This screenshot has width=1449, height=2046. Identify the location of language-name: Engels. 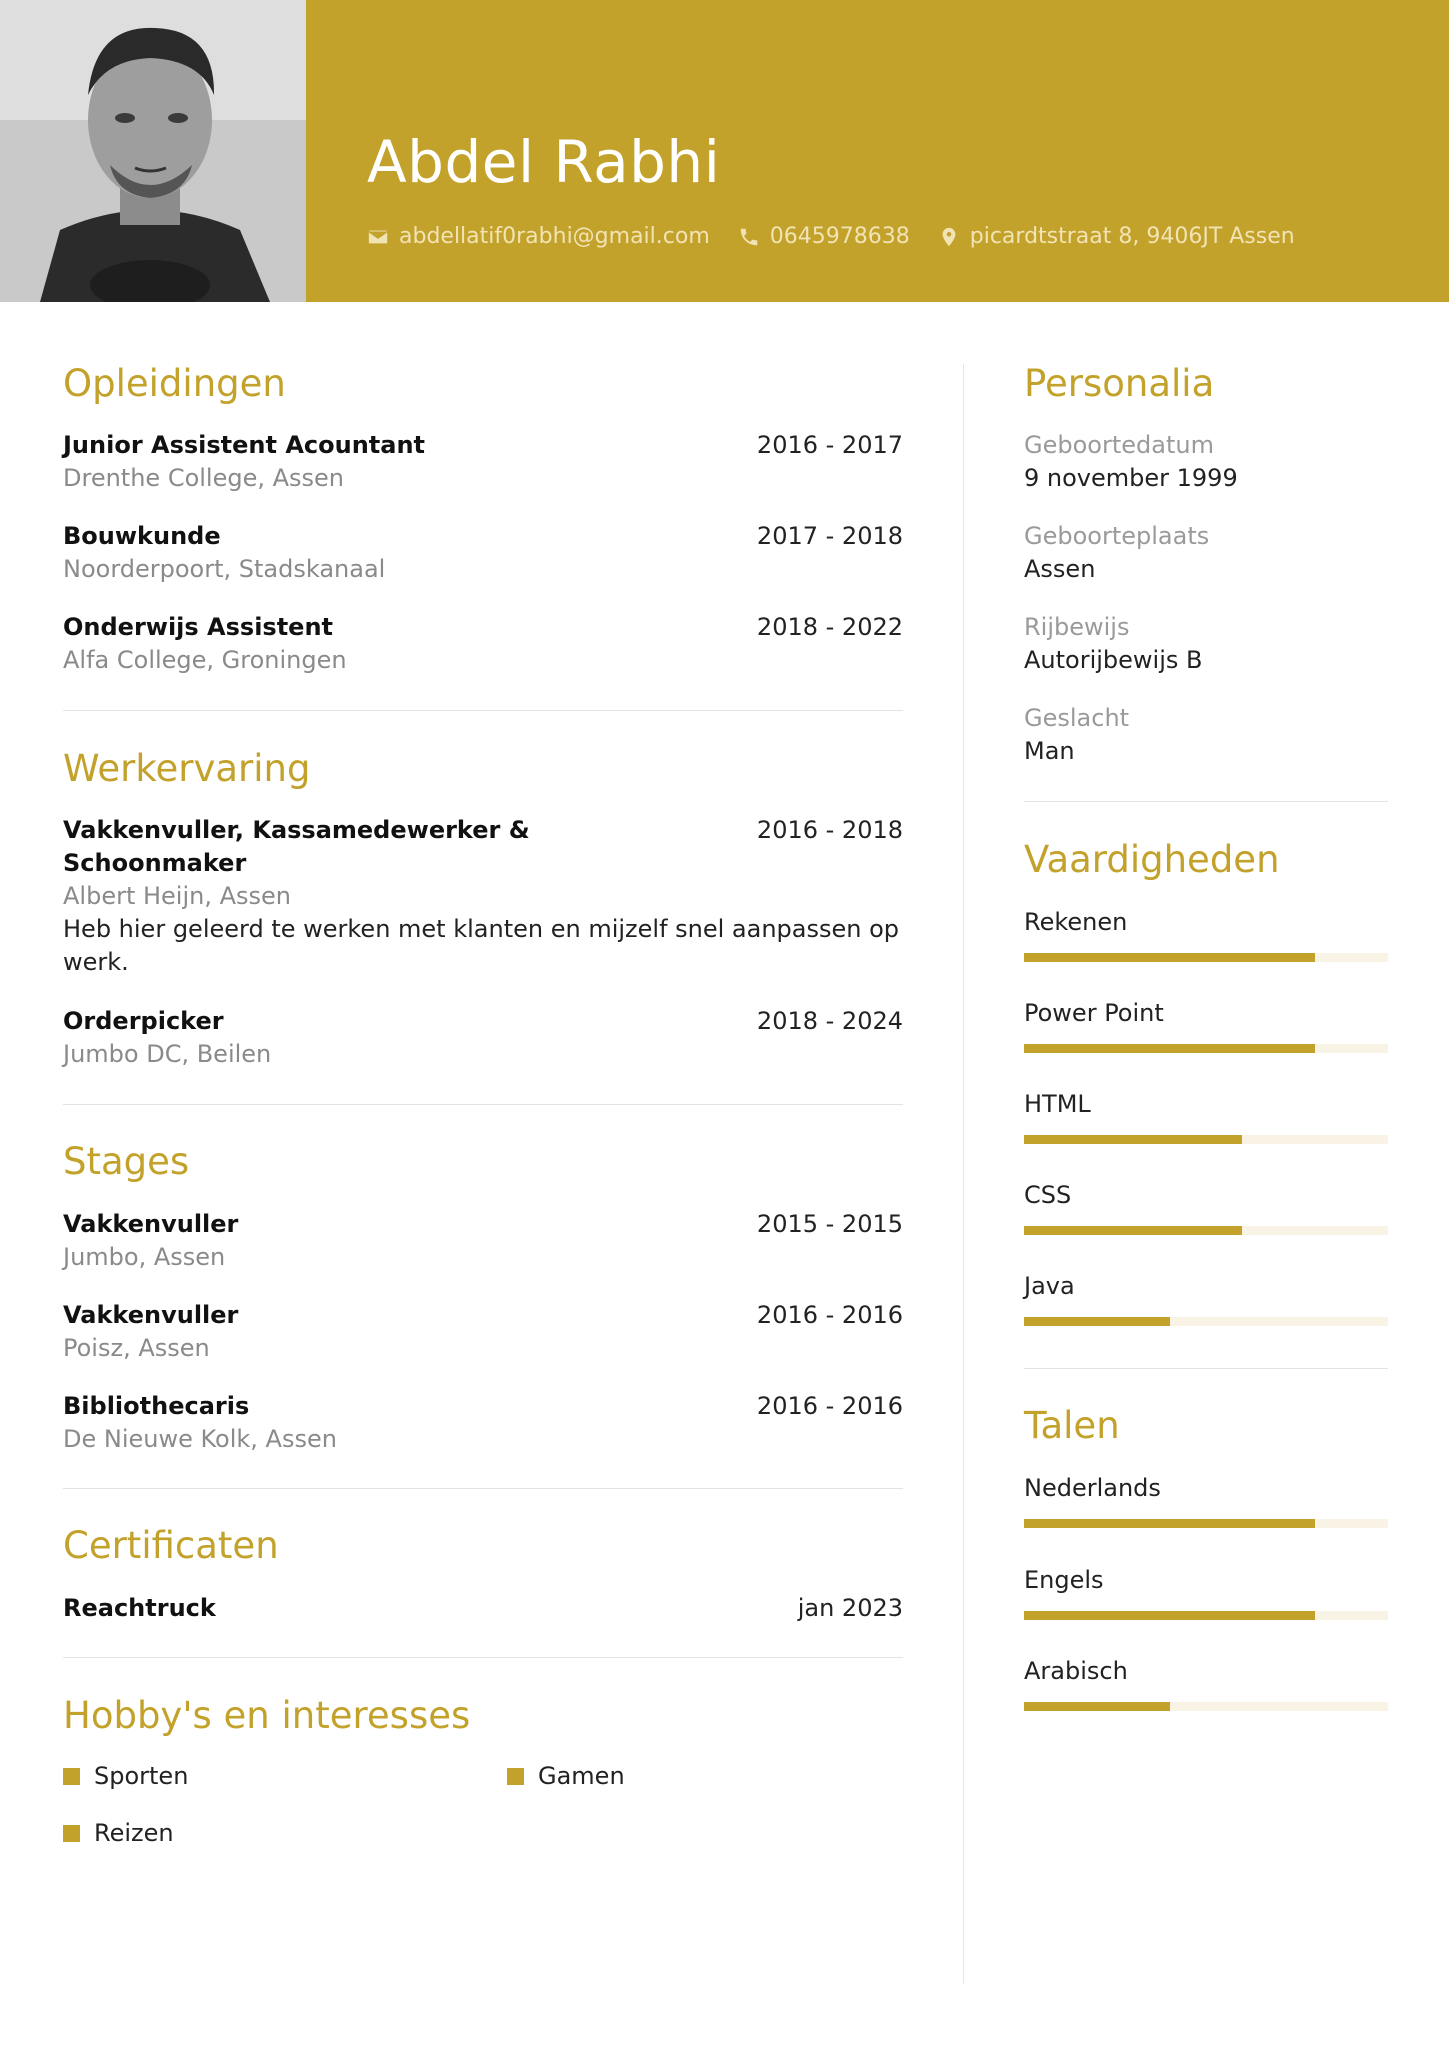
(1064, 1580).